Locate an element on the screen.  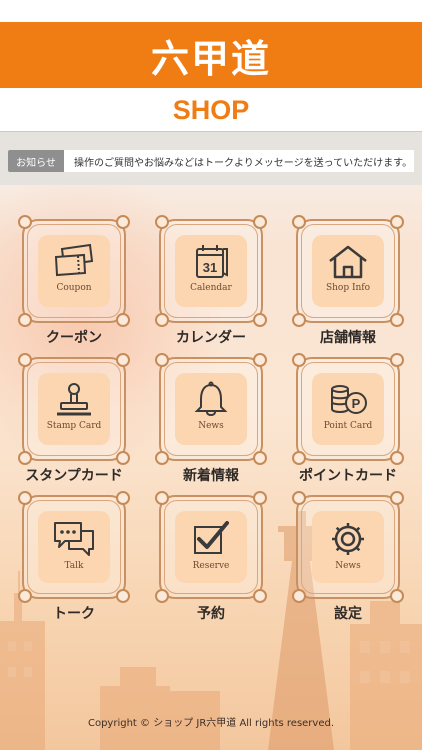
tile-inner: Reserve is located at coordinates (211, 547).